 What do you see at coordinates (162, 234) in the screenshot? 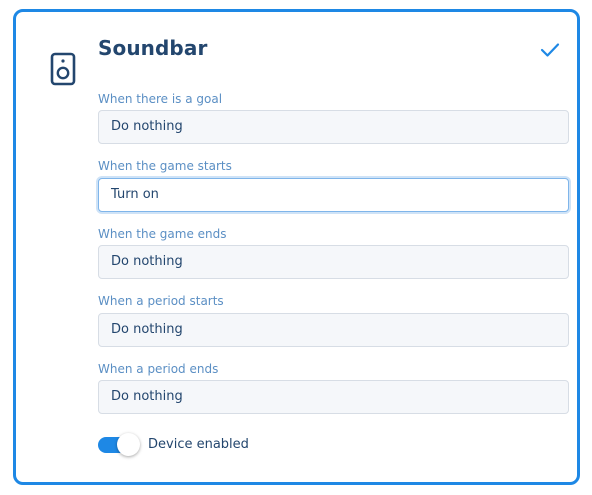
I see `game-end-field-label: When the game ends` at bounding box center [162, 234].